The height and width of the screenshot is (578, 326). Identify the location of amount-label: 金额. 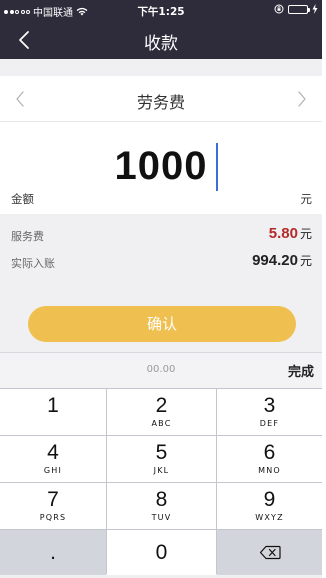
(22, 199).